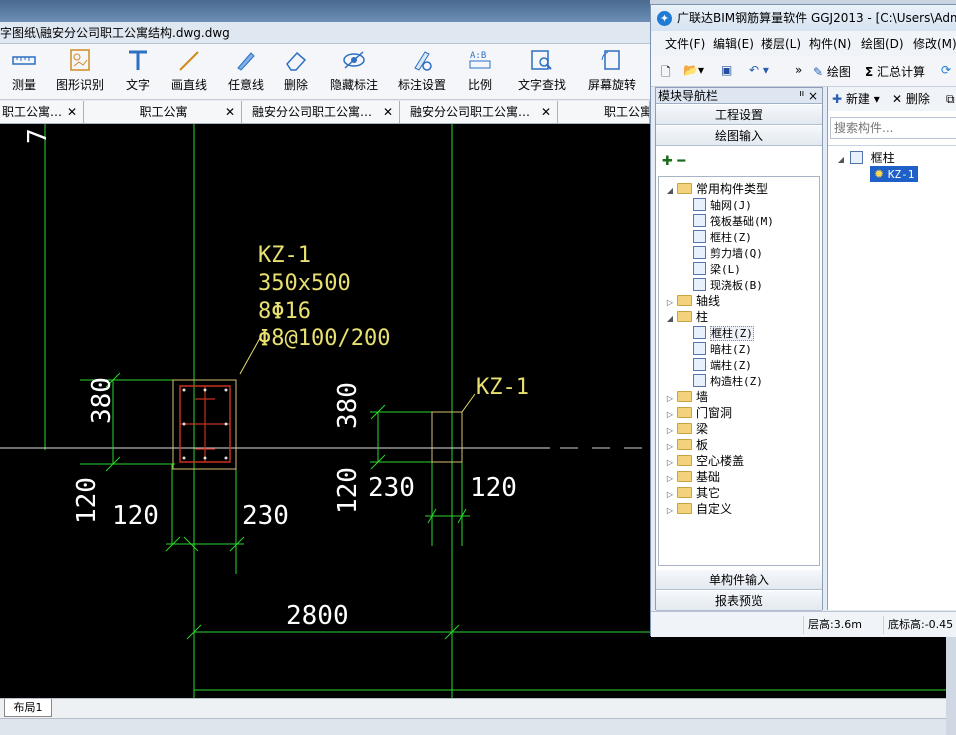  Describe the element at coordinates (135, 516) in the screenshot. I see `dim-text-120: 120` at that location.